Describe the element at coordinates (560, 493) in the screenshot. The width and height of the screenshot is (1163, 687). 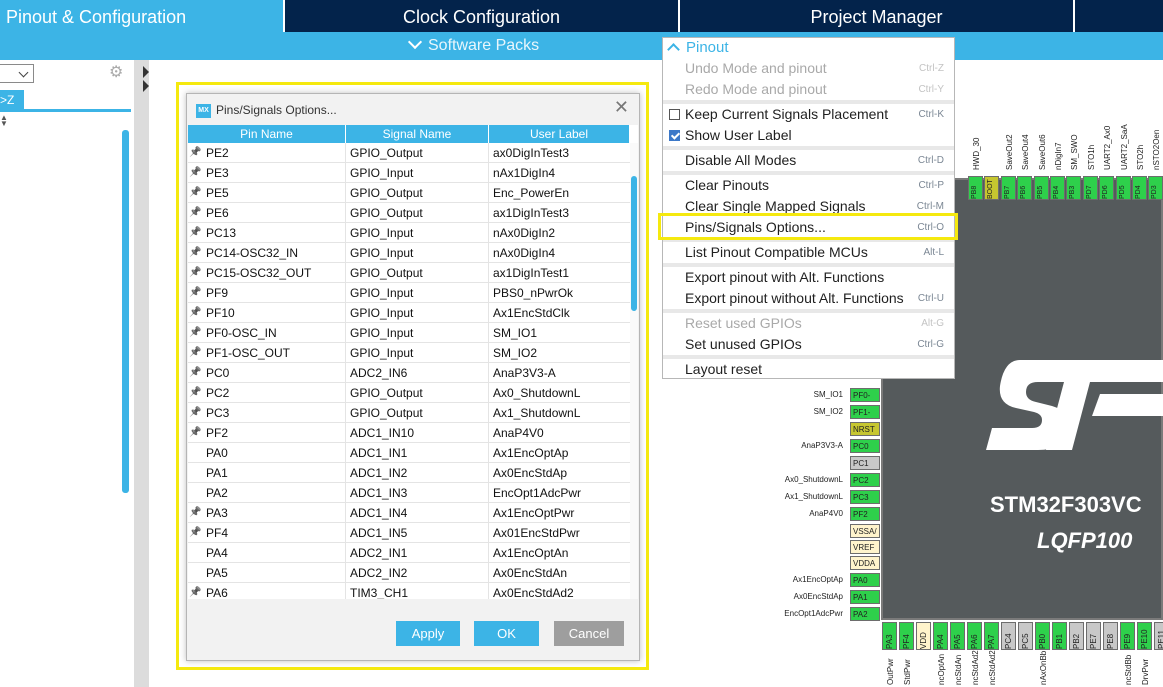
I see `user-label-cell: EncOpt1AdcPwr` at that location.